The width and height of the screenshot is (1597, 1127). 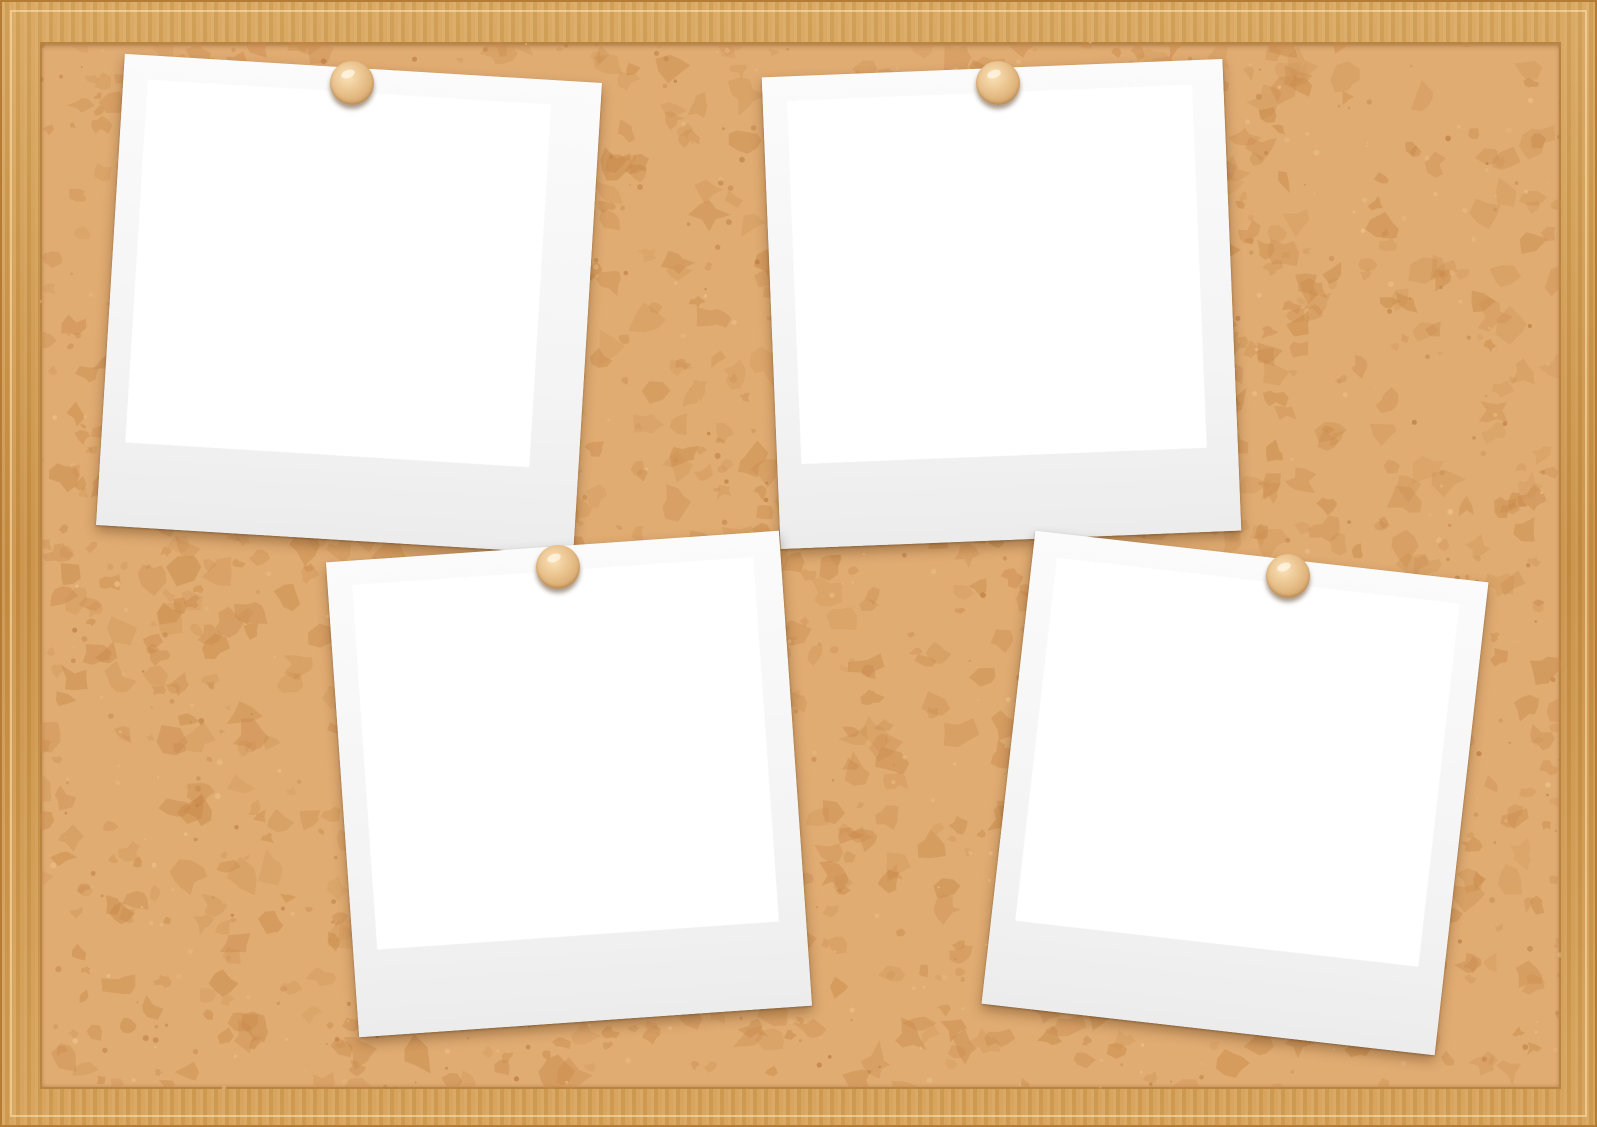 I want to click on polaroid-photo-bottom-right, so click(x=1235, y=793).